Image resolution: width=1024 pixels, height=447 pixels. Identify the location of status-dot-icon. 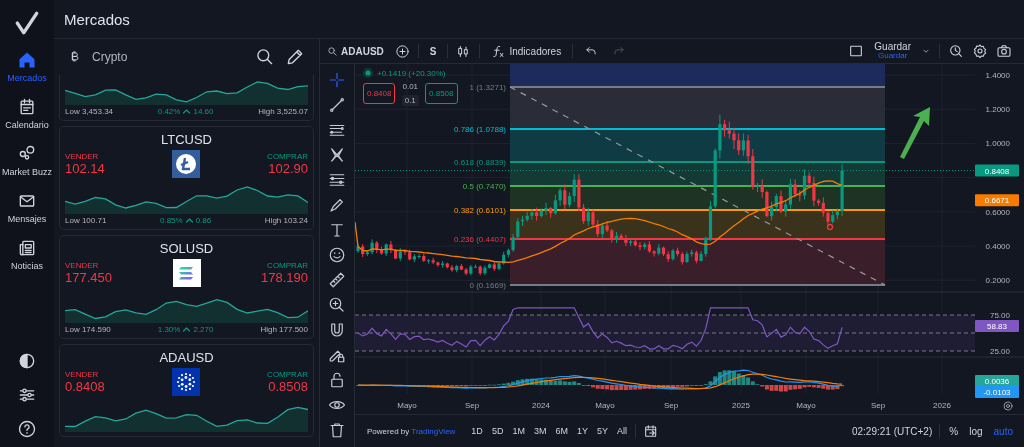
(368, 73).